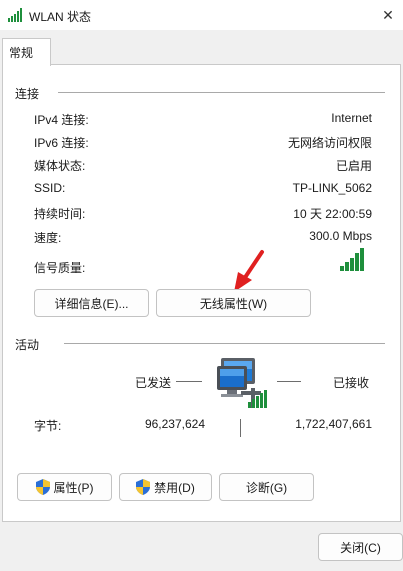 This screenshot has height=571, width=403. I want to click on properties-button-label: 属性(P), so click(73, 487).